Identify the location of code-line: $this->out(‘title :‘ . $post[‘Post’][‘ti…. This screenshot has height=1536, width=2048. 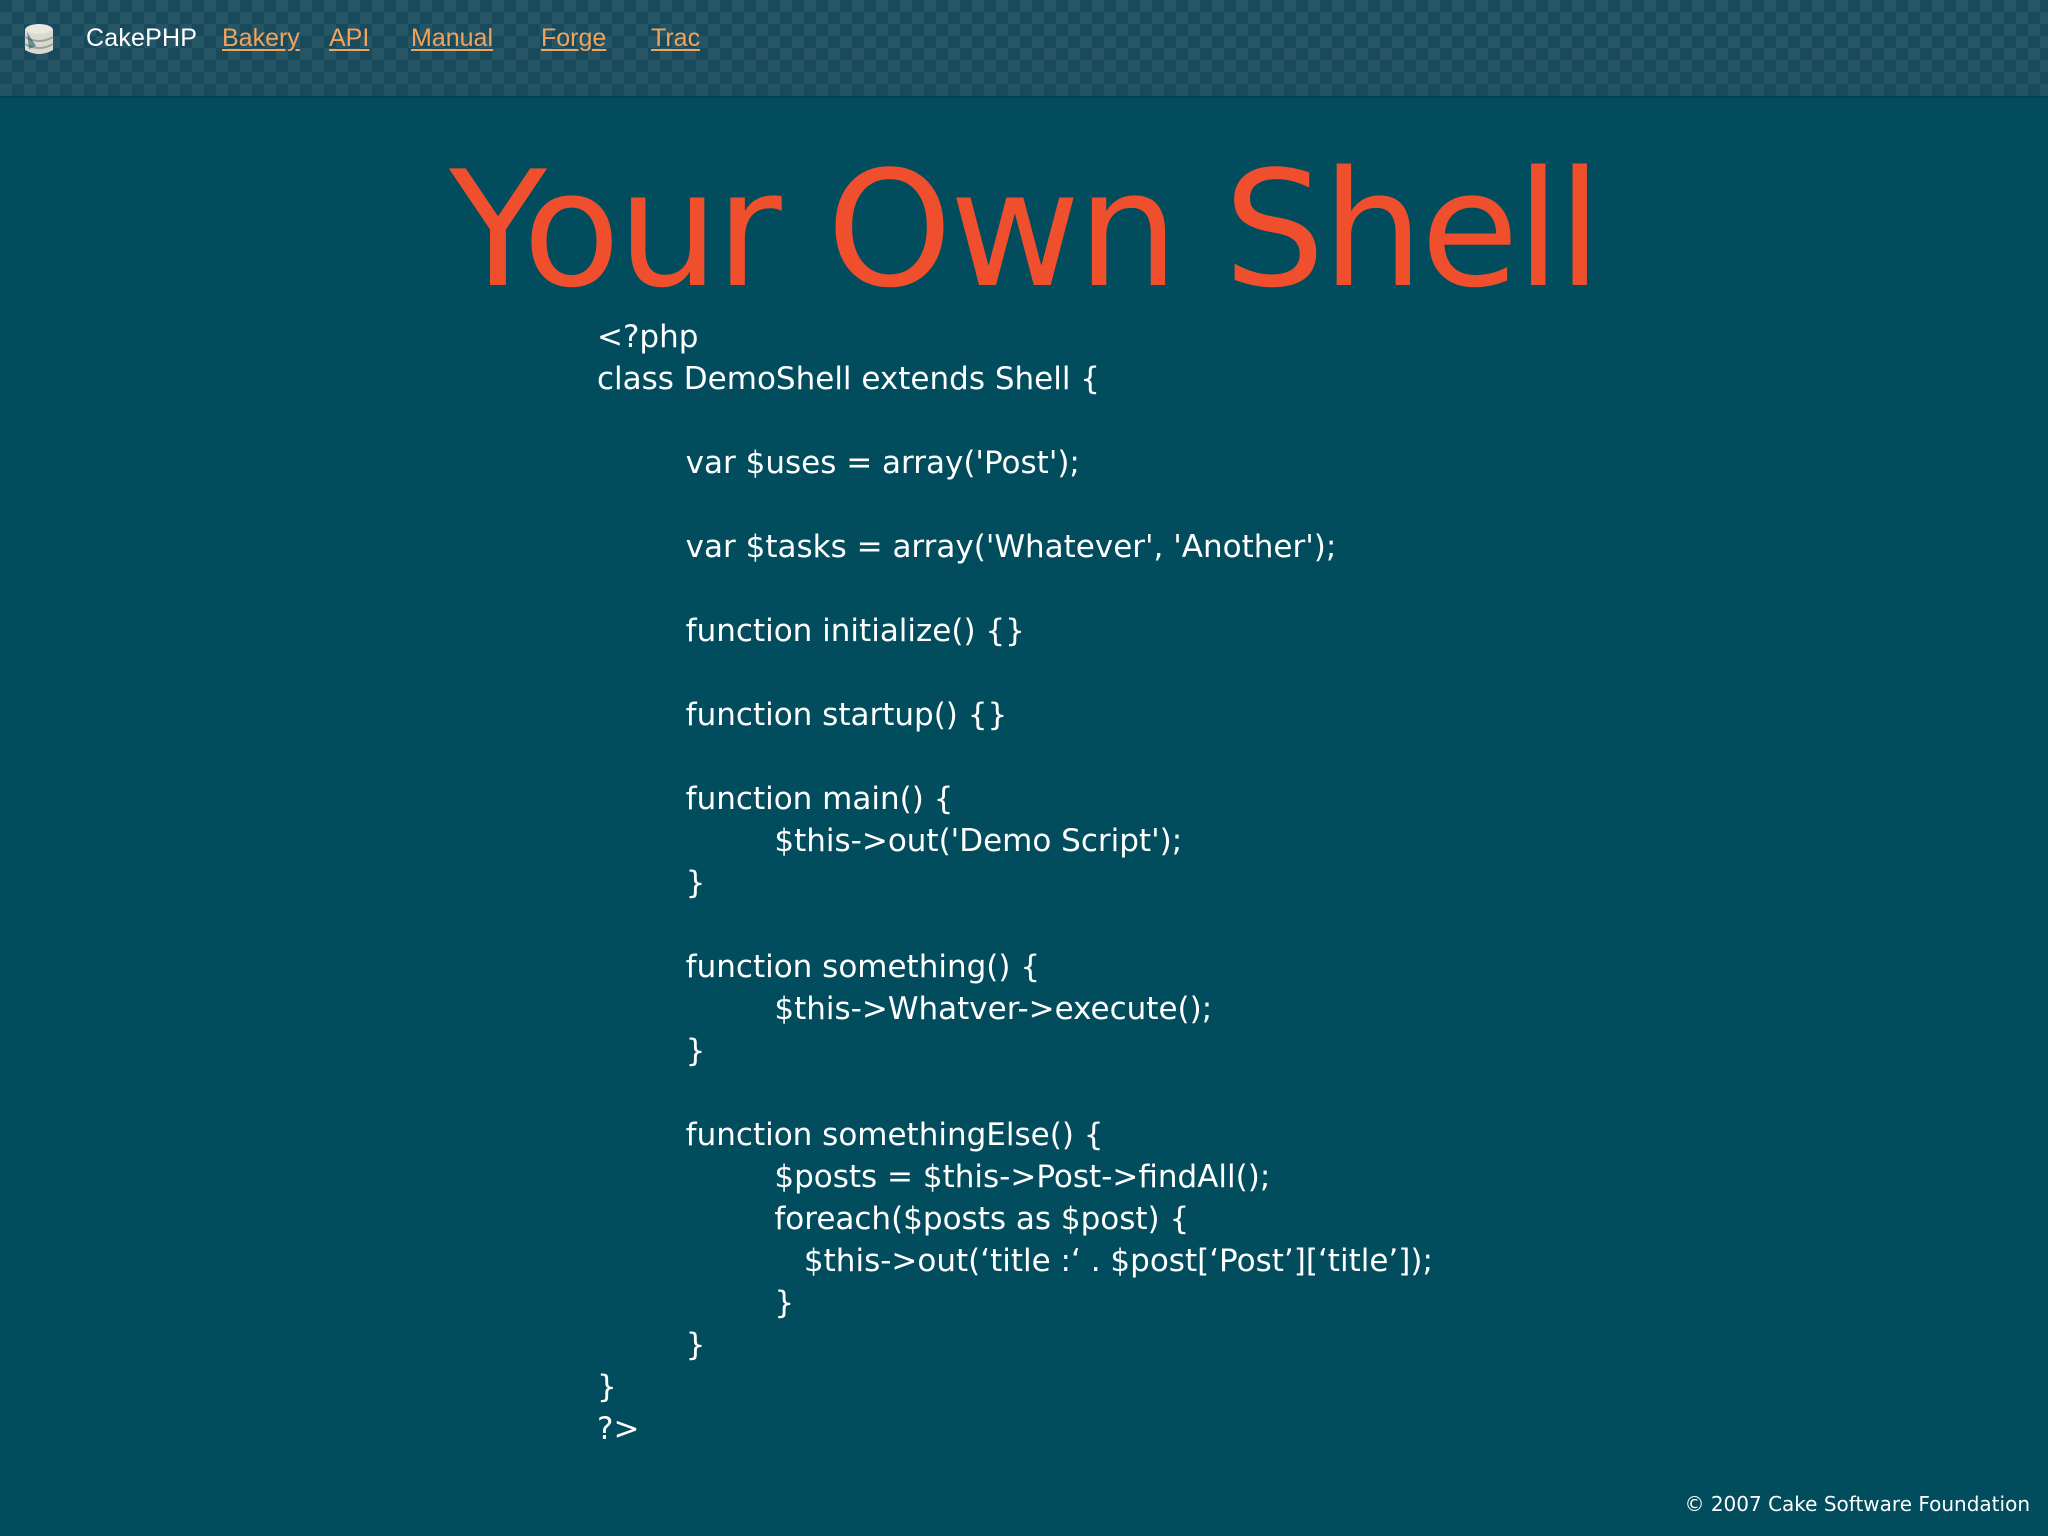
(1015, 1261).